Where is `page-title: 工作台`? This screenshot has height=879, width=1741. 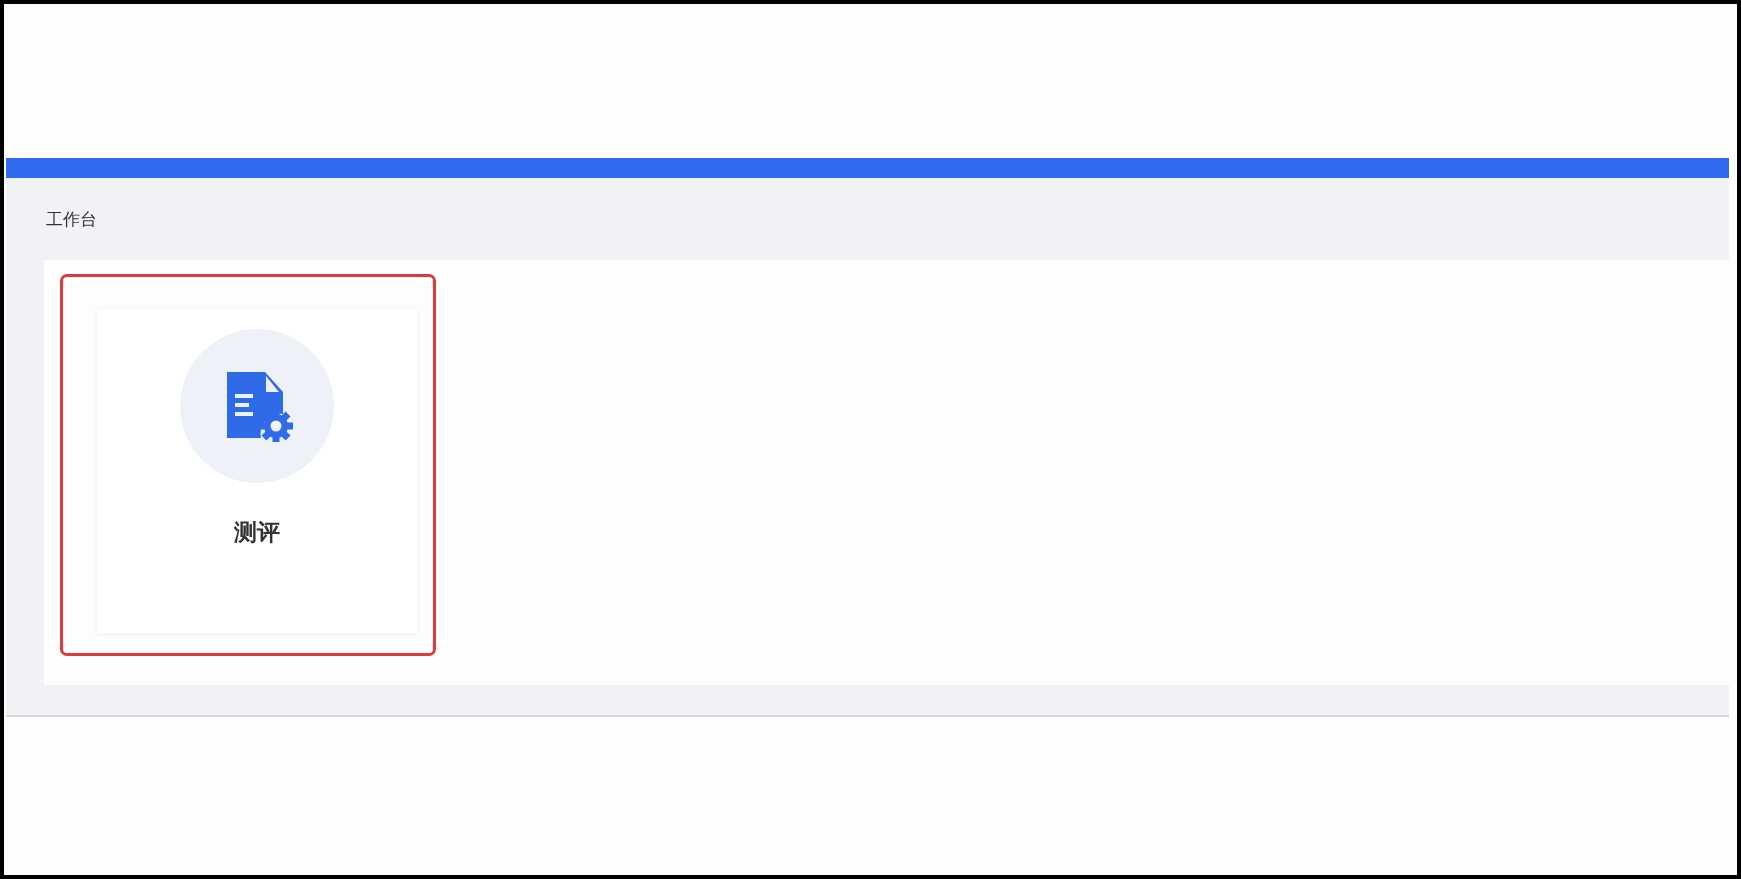
page-title: 工作台 is located at coordinates (71, 219).